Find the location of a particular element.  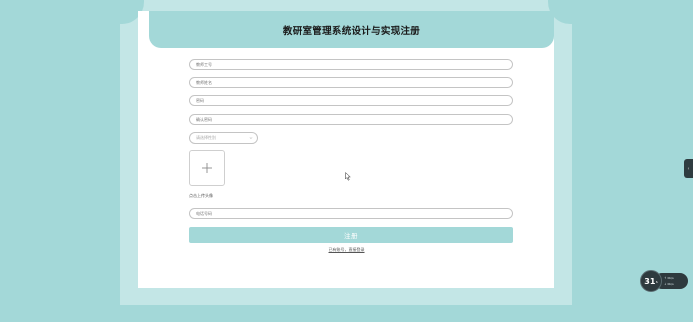

widget-value-circle: 31 s is located at coordinates (651, 281).